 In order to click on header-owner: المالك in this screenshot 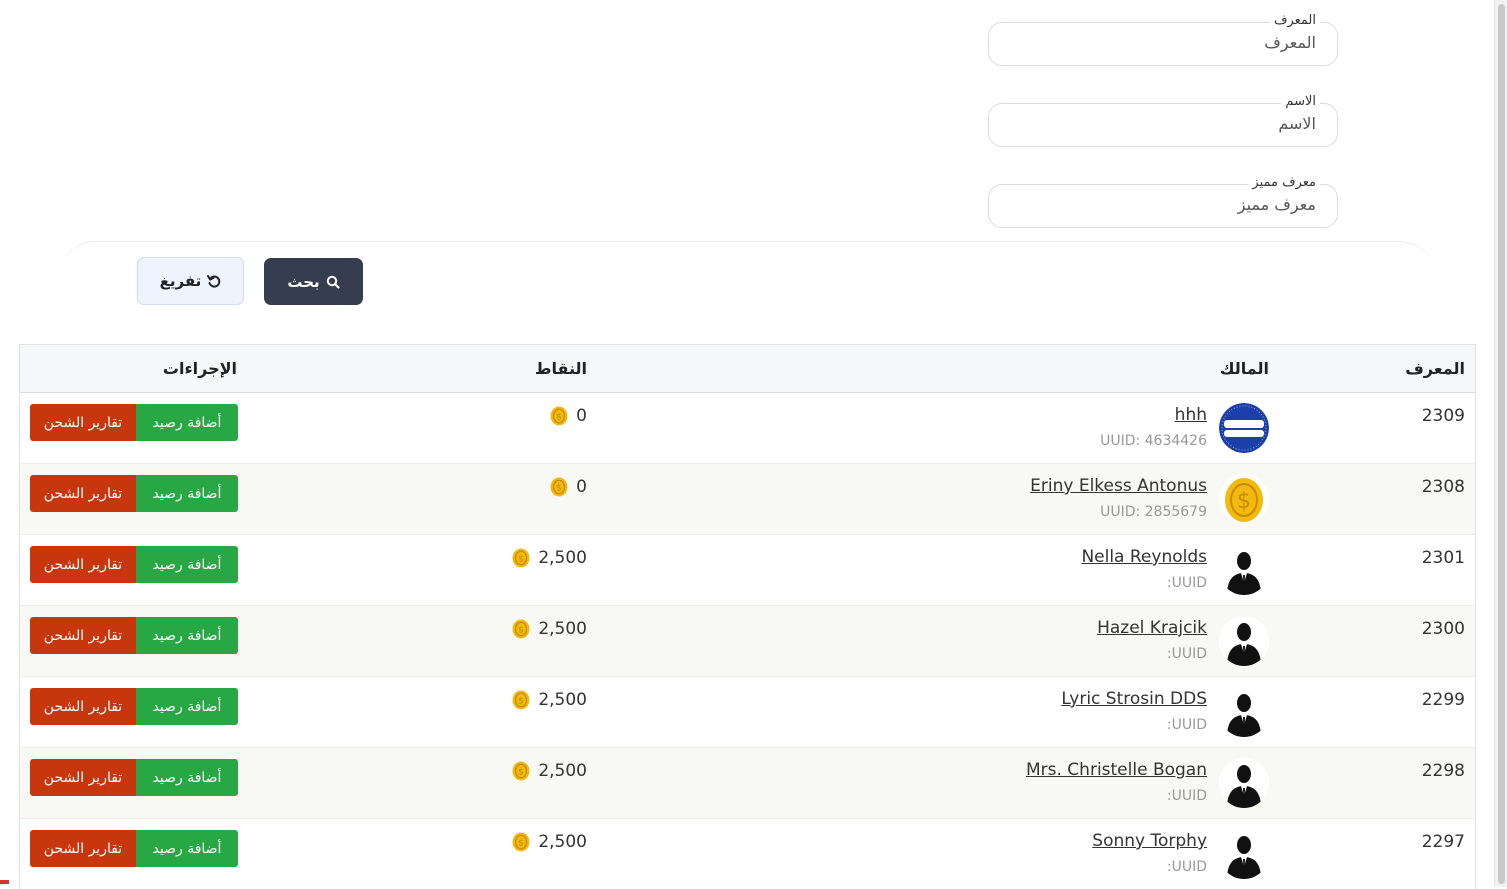, I will do `click(1244, 368)`.